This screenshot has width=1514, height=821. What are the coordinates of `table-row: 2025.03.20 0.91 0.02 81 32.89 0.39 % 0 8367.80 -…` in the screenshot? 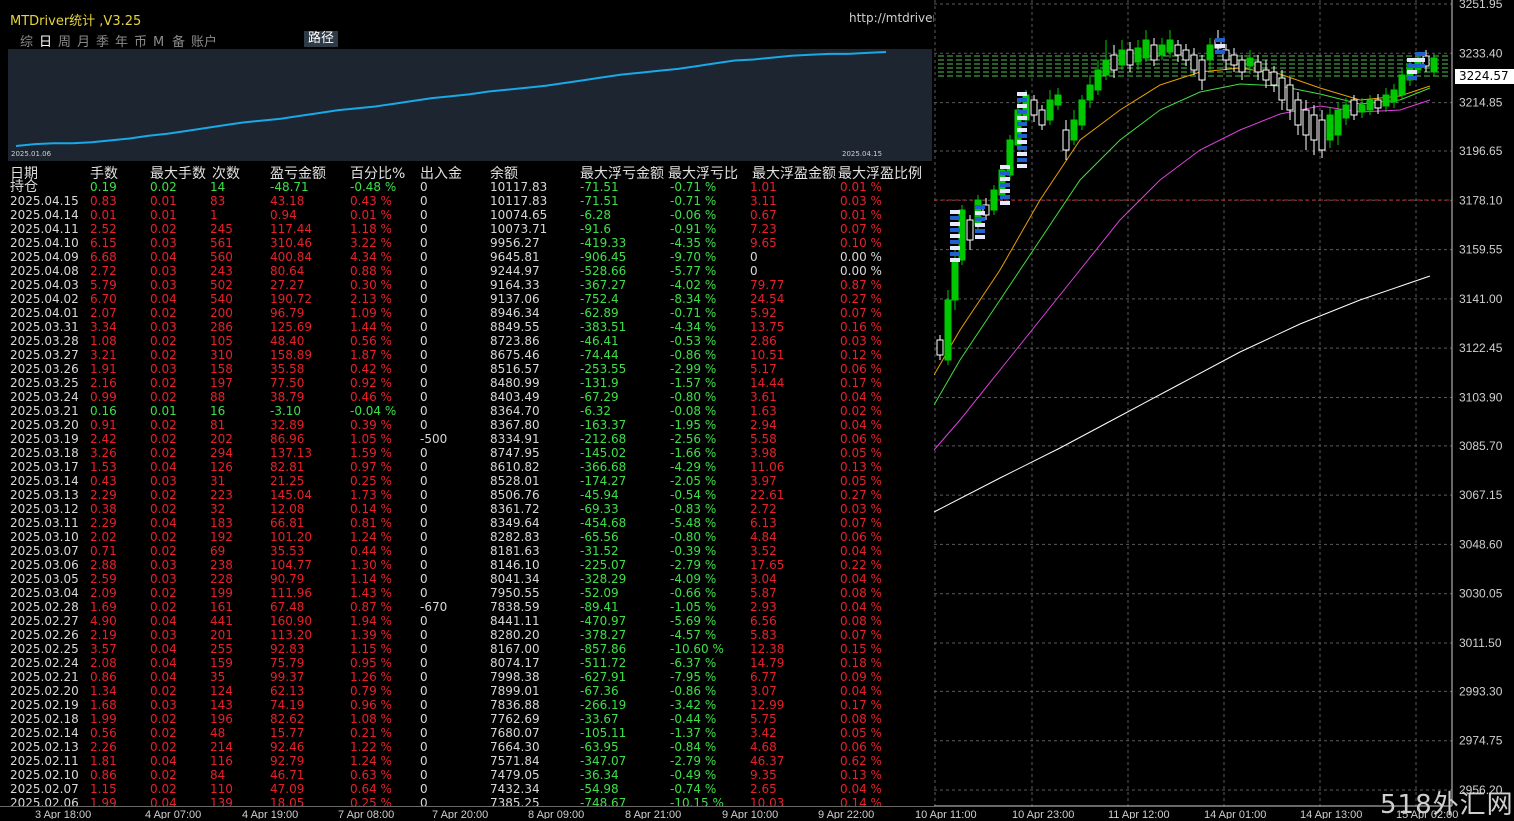 It's located at (467, 425).